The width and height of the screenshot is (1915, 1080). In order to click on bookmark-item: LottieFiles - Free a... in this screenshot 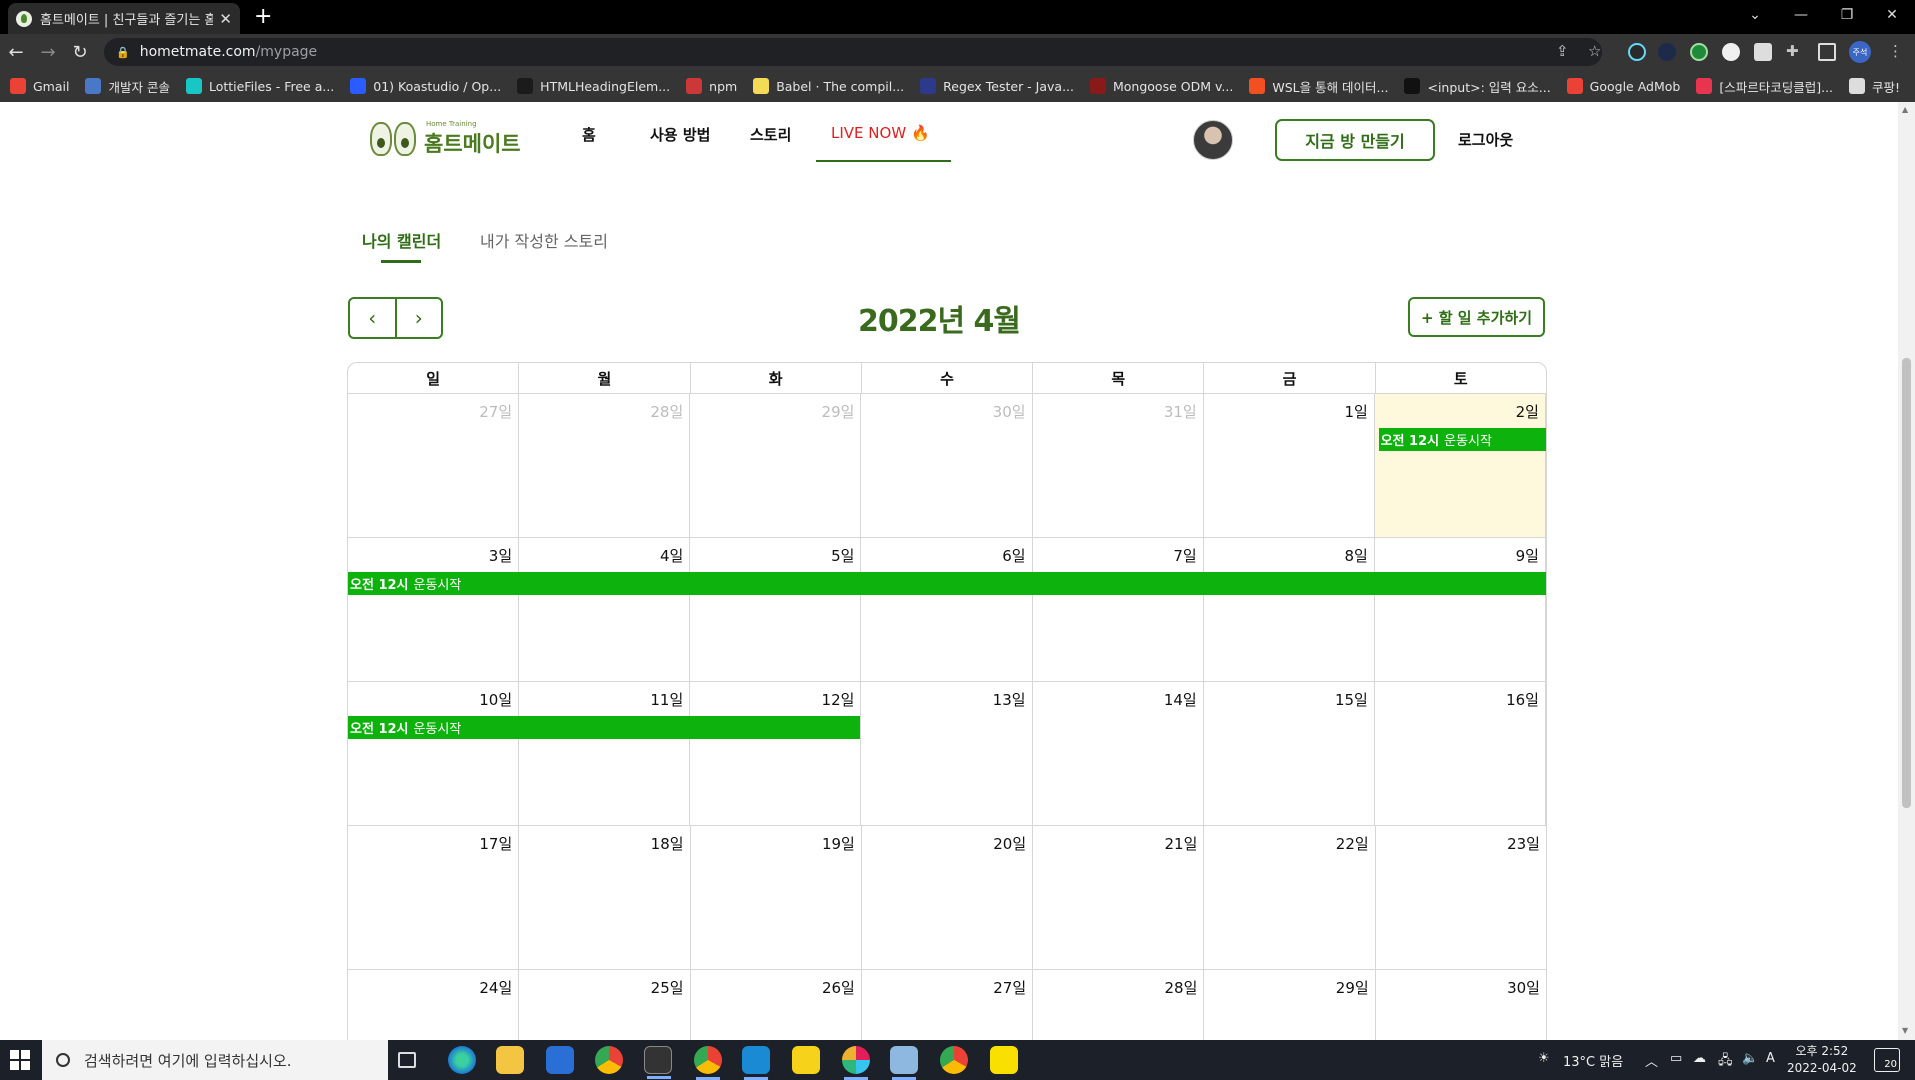, I will do `click(259, 86)`.